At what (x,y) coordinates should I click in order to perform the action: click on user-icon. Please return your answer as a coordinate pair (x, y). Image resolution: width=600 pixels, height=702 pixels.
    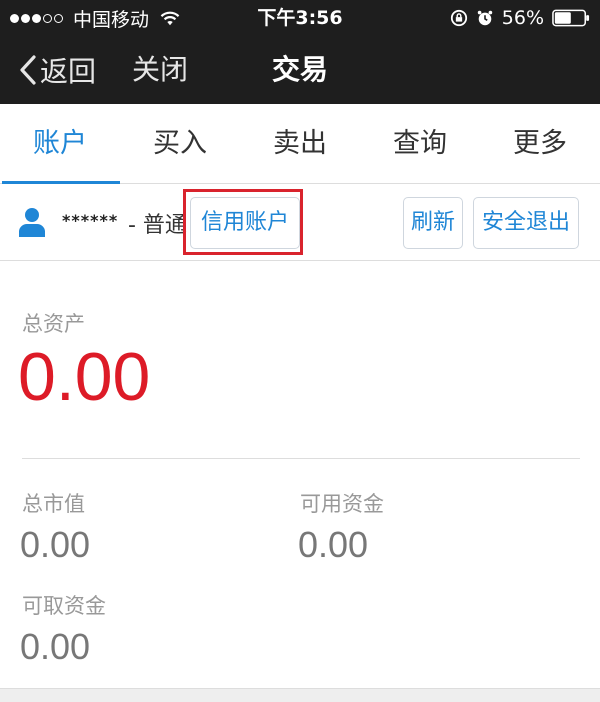
    Looking at the image, I should click on (32, 222).